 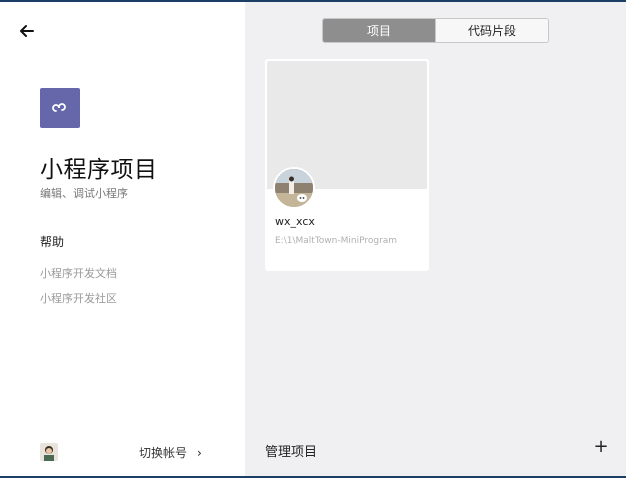 What do you see at coordinates (78, 273) in the screenshot?
I see `help-link-docs: 小程序开发文档` at bounding box center [78, 273].